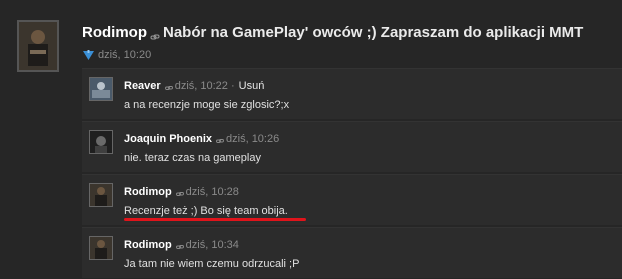  I want to click on comment-timestamp: dziś, 10:28, so click(212, 192).